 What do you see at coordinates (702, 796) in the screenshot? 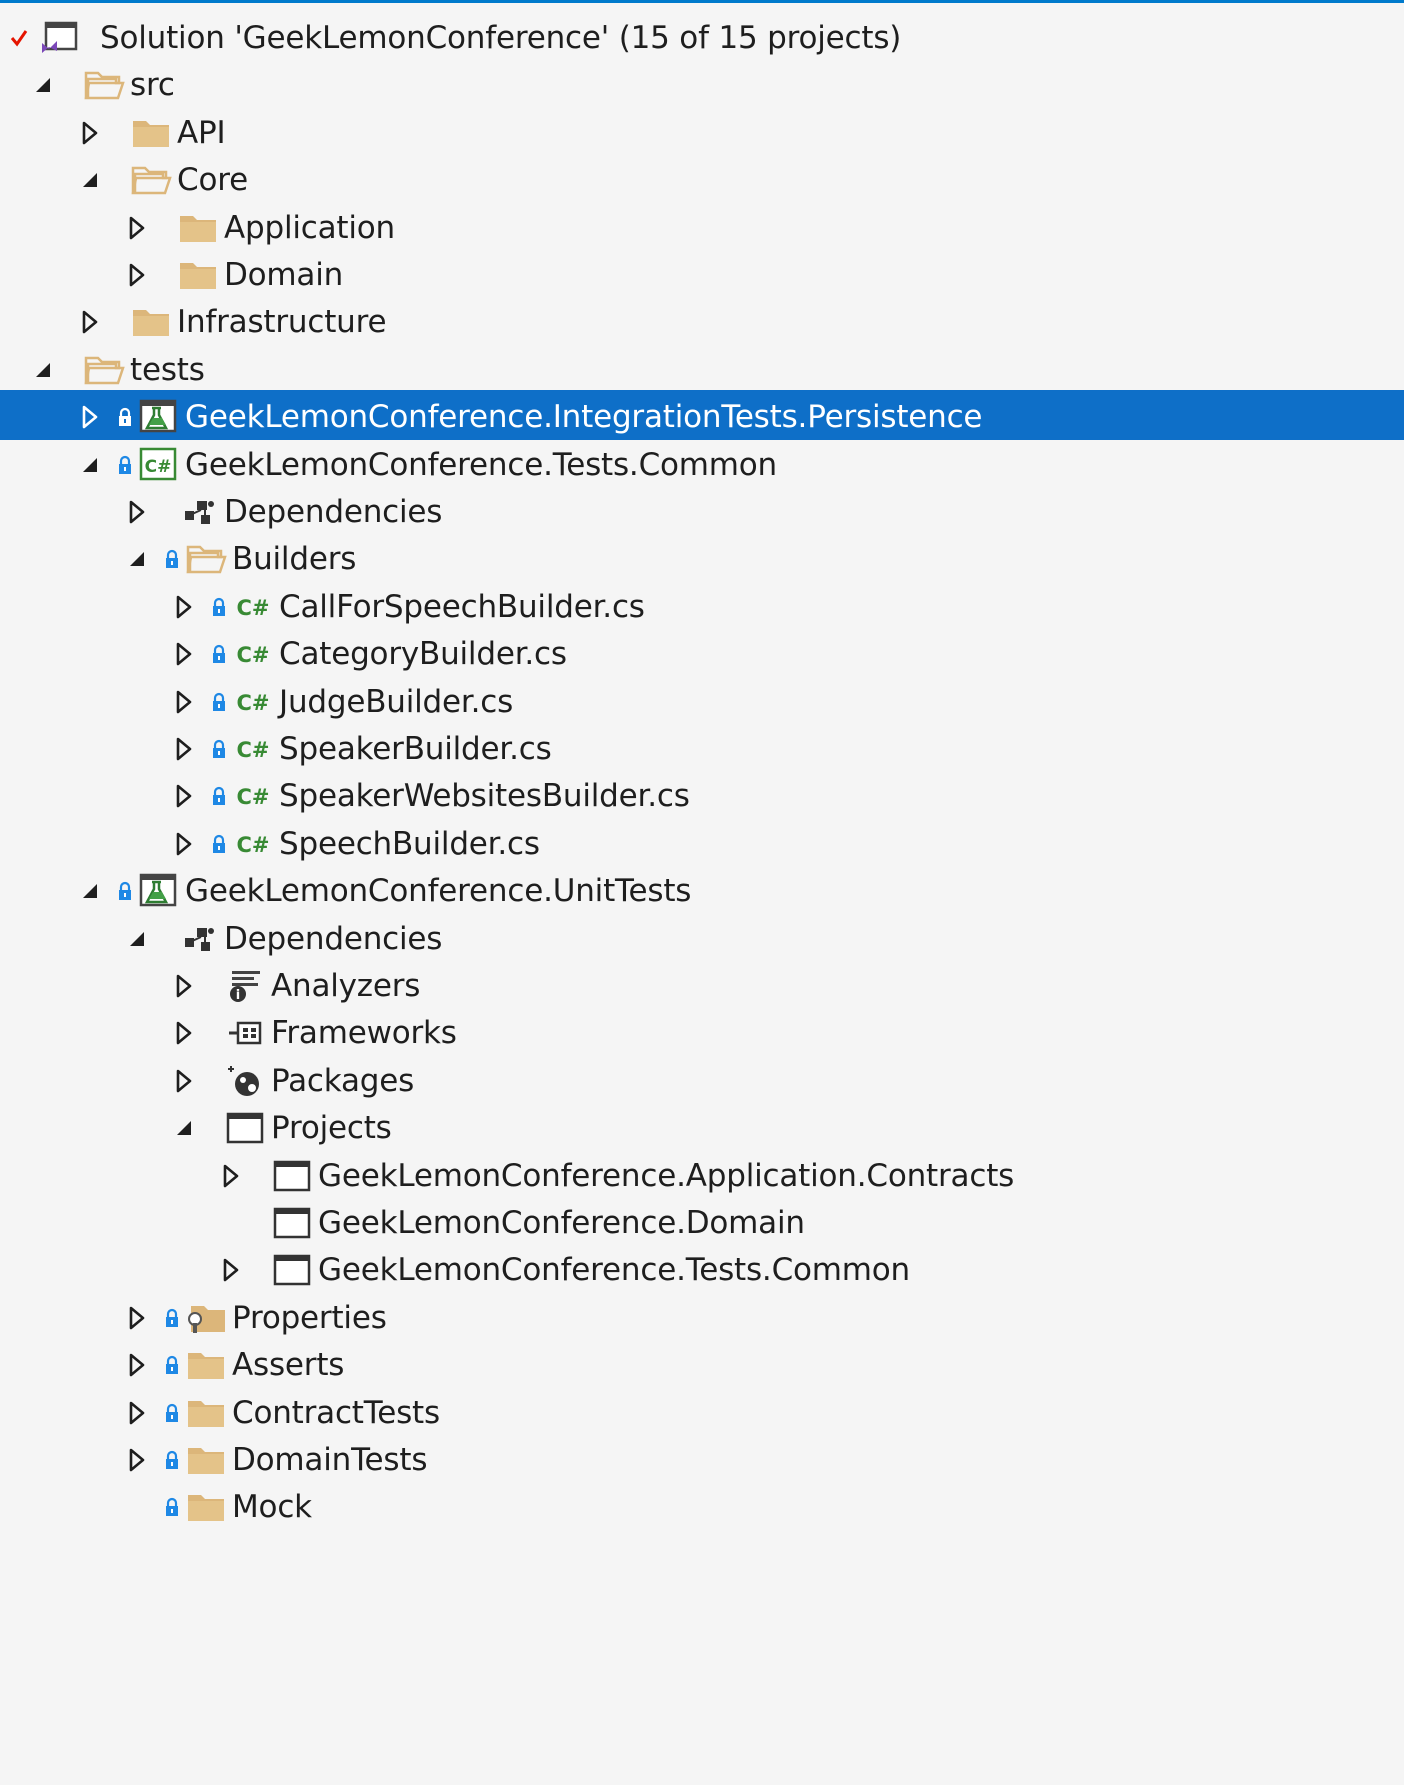
I see `tree-row: C# SpeakerWebsitesBuilder.cs` at bounding box center [702, 796].